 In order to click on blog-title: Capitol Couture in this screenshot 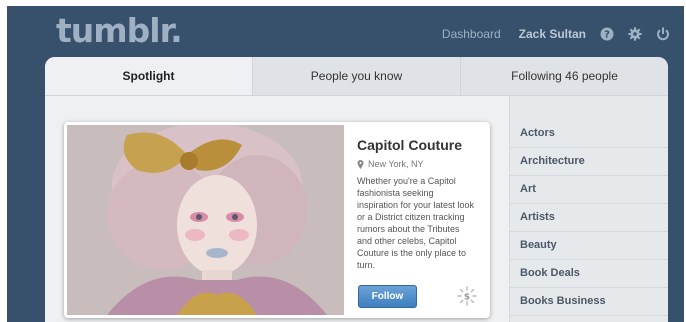, I will do `click(409, 145)`.